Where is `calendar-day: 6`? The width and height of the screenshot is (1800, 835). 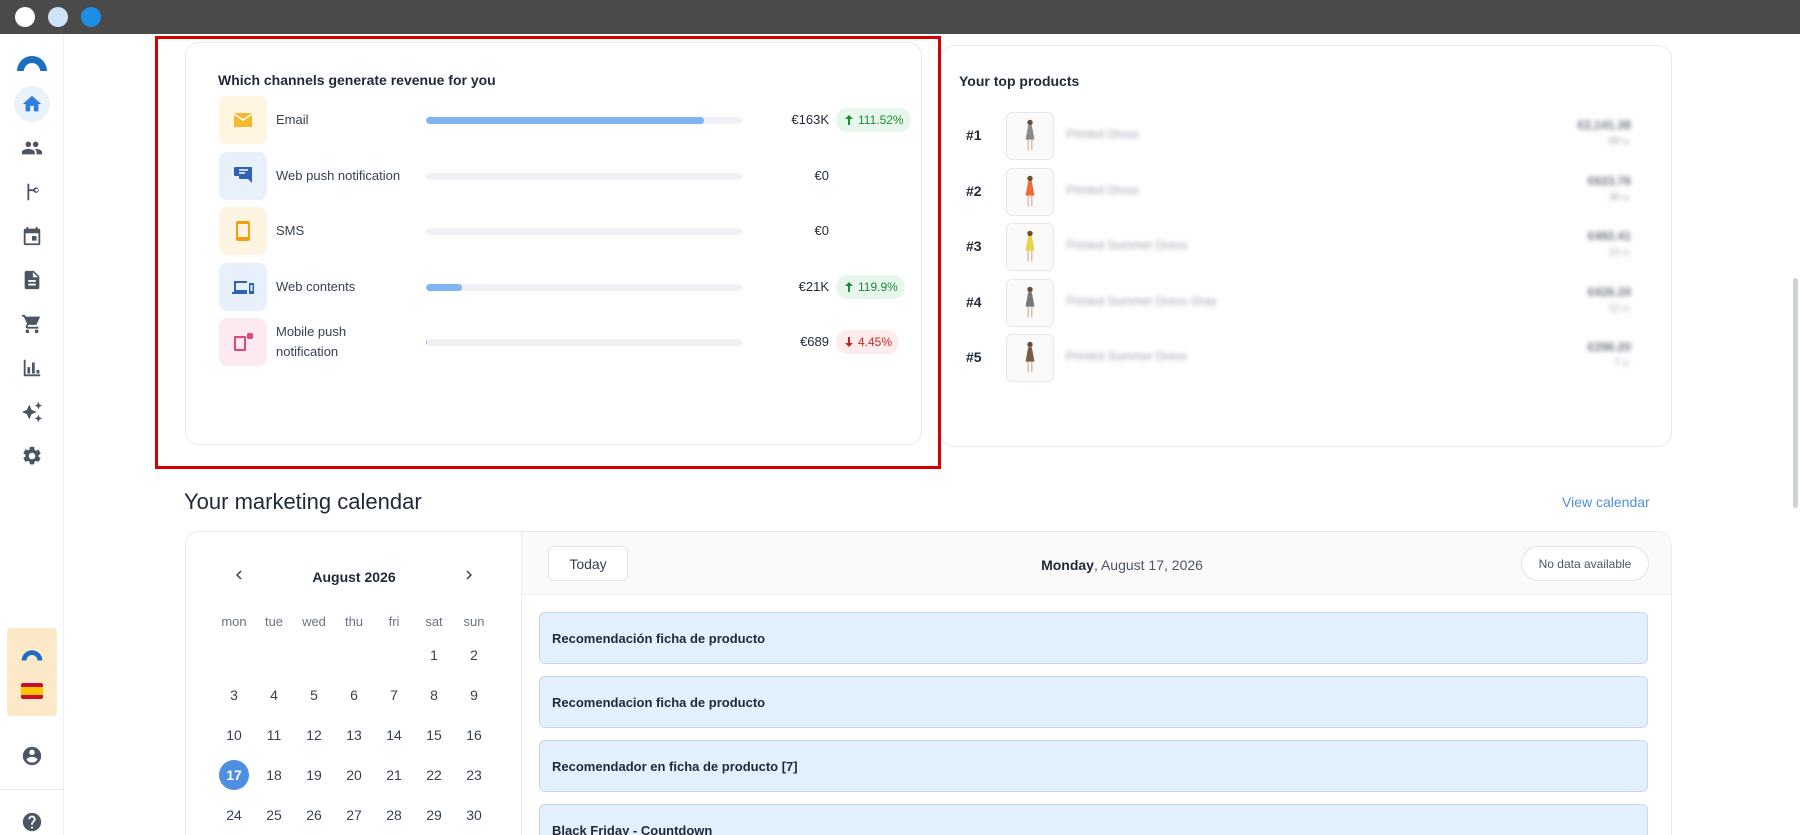 calendar-day: 6 is located at coordinates (354, 695).